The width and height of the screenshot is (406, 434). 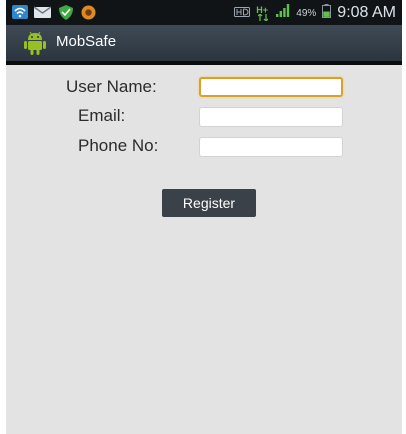 What do you see at coordinates (263, 13) in the screenshot?
I see `network-type-icon: H+` at bounding box center [263, 13].